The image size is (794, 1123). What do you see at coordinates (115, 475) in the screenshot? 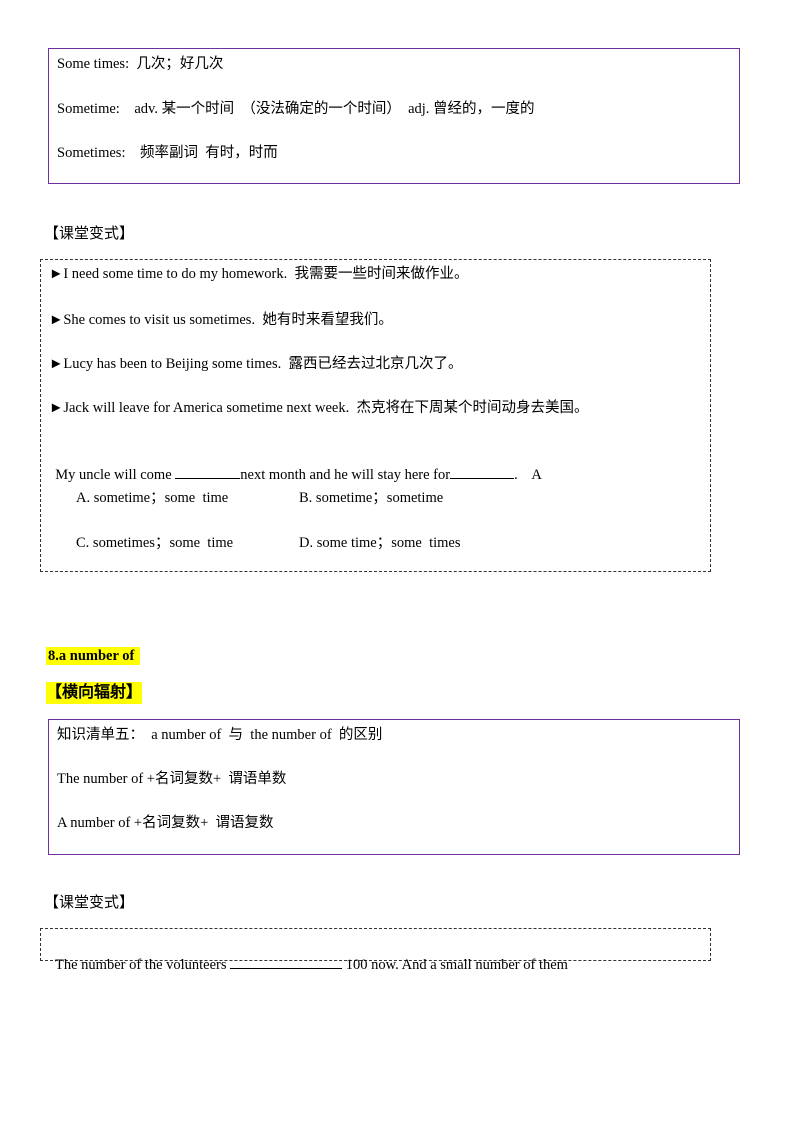
I see `question-text: My uncle will come` at bounding box center [115, 475].